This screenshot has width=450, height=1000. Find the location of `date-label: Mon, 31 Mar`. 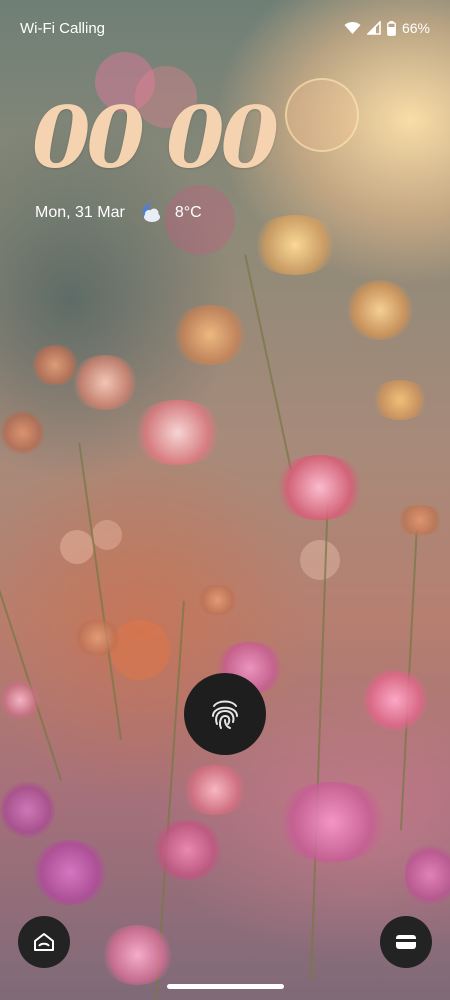

date-label: Mon, 31 Mar is located at coordinates (80, 212).